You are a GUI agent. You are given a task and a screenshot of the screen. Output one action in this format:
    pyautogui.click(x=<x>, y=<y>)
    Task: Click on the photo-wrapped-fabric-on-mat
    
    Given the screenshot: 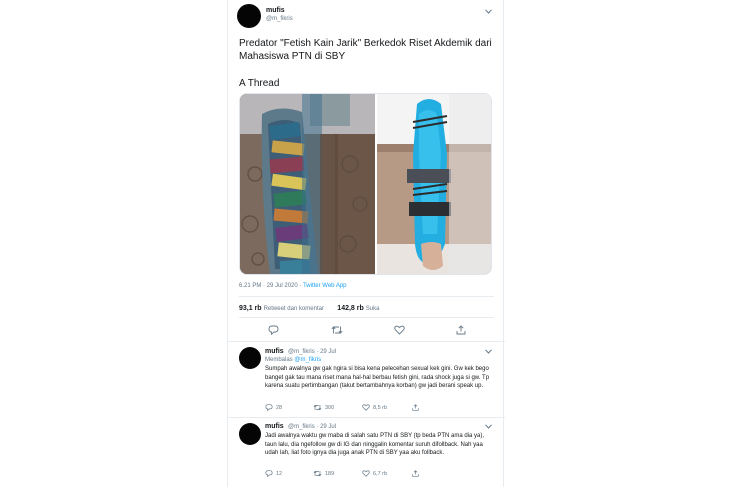 What is the action you would take?
    pyautogui.click(x=307, y=184)
    